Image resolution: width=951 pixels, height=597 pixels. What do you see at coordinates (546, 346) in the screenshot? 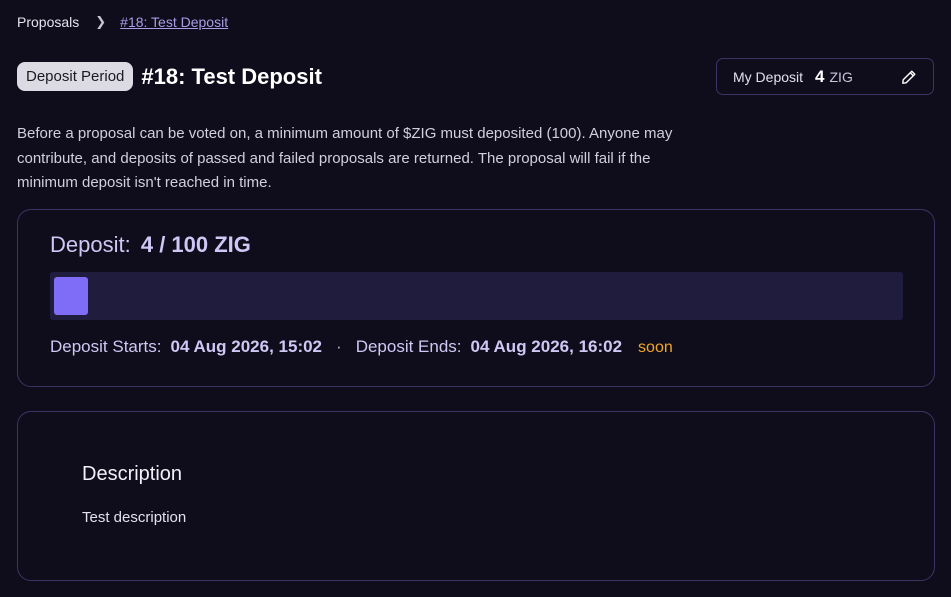
I see `deposit-ends-value: 04 Aug 2026, 16:02` at bounding box center [546, 346].